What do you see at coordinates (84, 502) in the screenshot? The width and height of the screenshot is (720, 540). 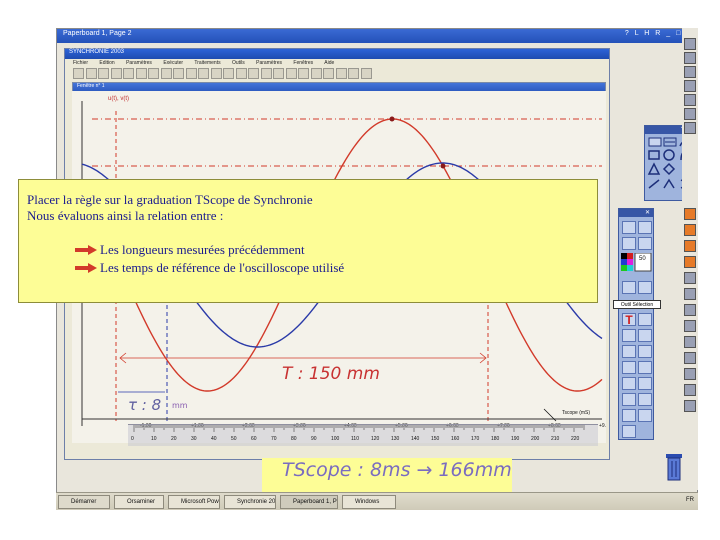 I see `start-button: Démarrer` at bounding box center [84, 502].